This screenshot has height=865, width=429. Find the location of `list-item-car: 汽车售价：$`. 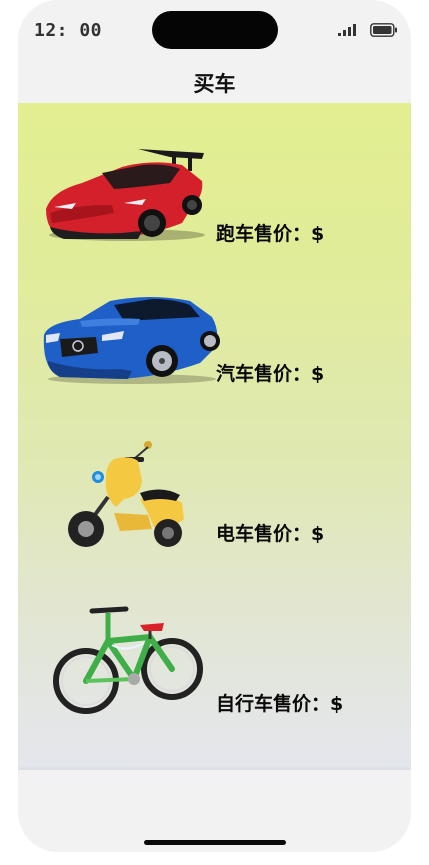

list-item-car: 汽车售价：$ is located at coordinates (214, 343).